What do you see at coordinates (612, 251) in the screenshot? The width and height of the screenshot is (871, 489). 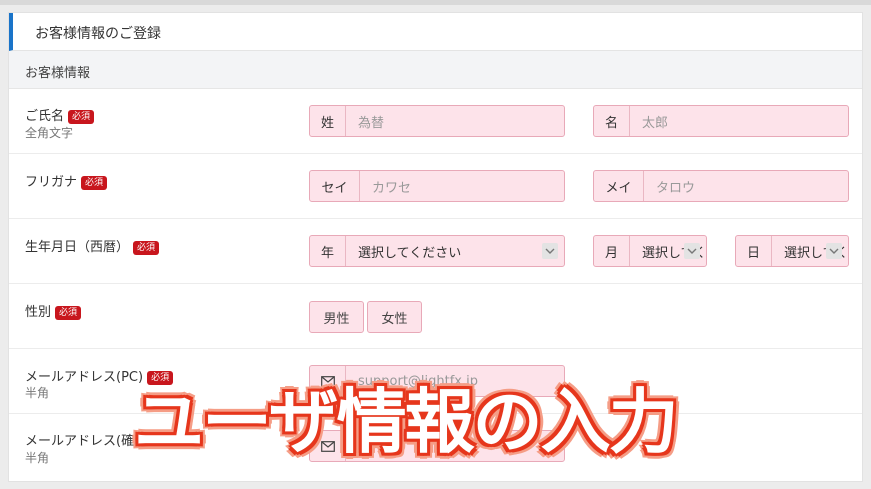 I see `month-prefix: 月` at bounding box center [612, 251].